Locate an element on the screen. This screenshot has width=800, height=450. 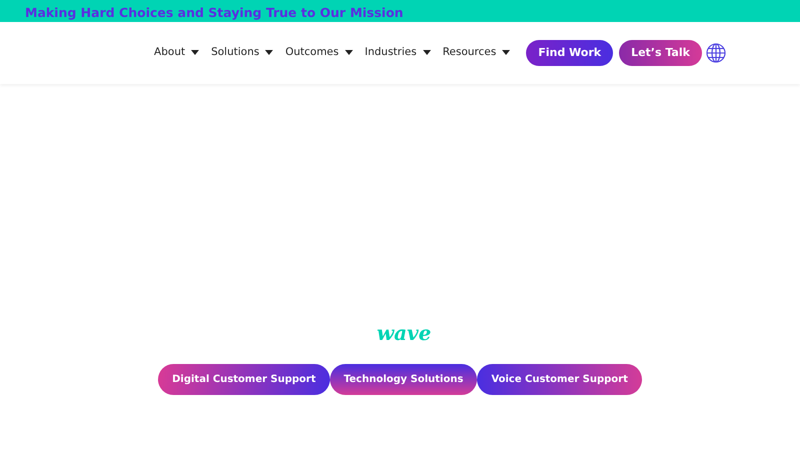
globe-icon is located at coordinates (716, 53).